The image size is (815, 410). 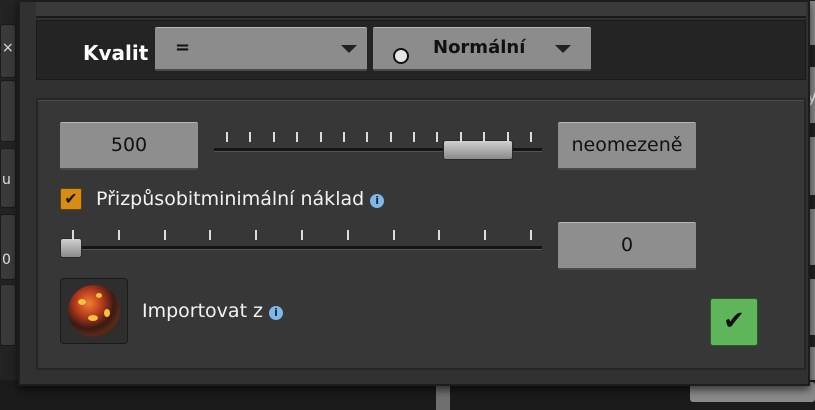 I want to click on quality-value: Normální, so click(x=479, y=47).